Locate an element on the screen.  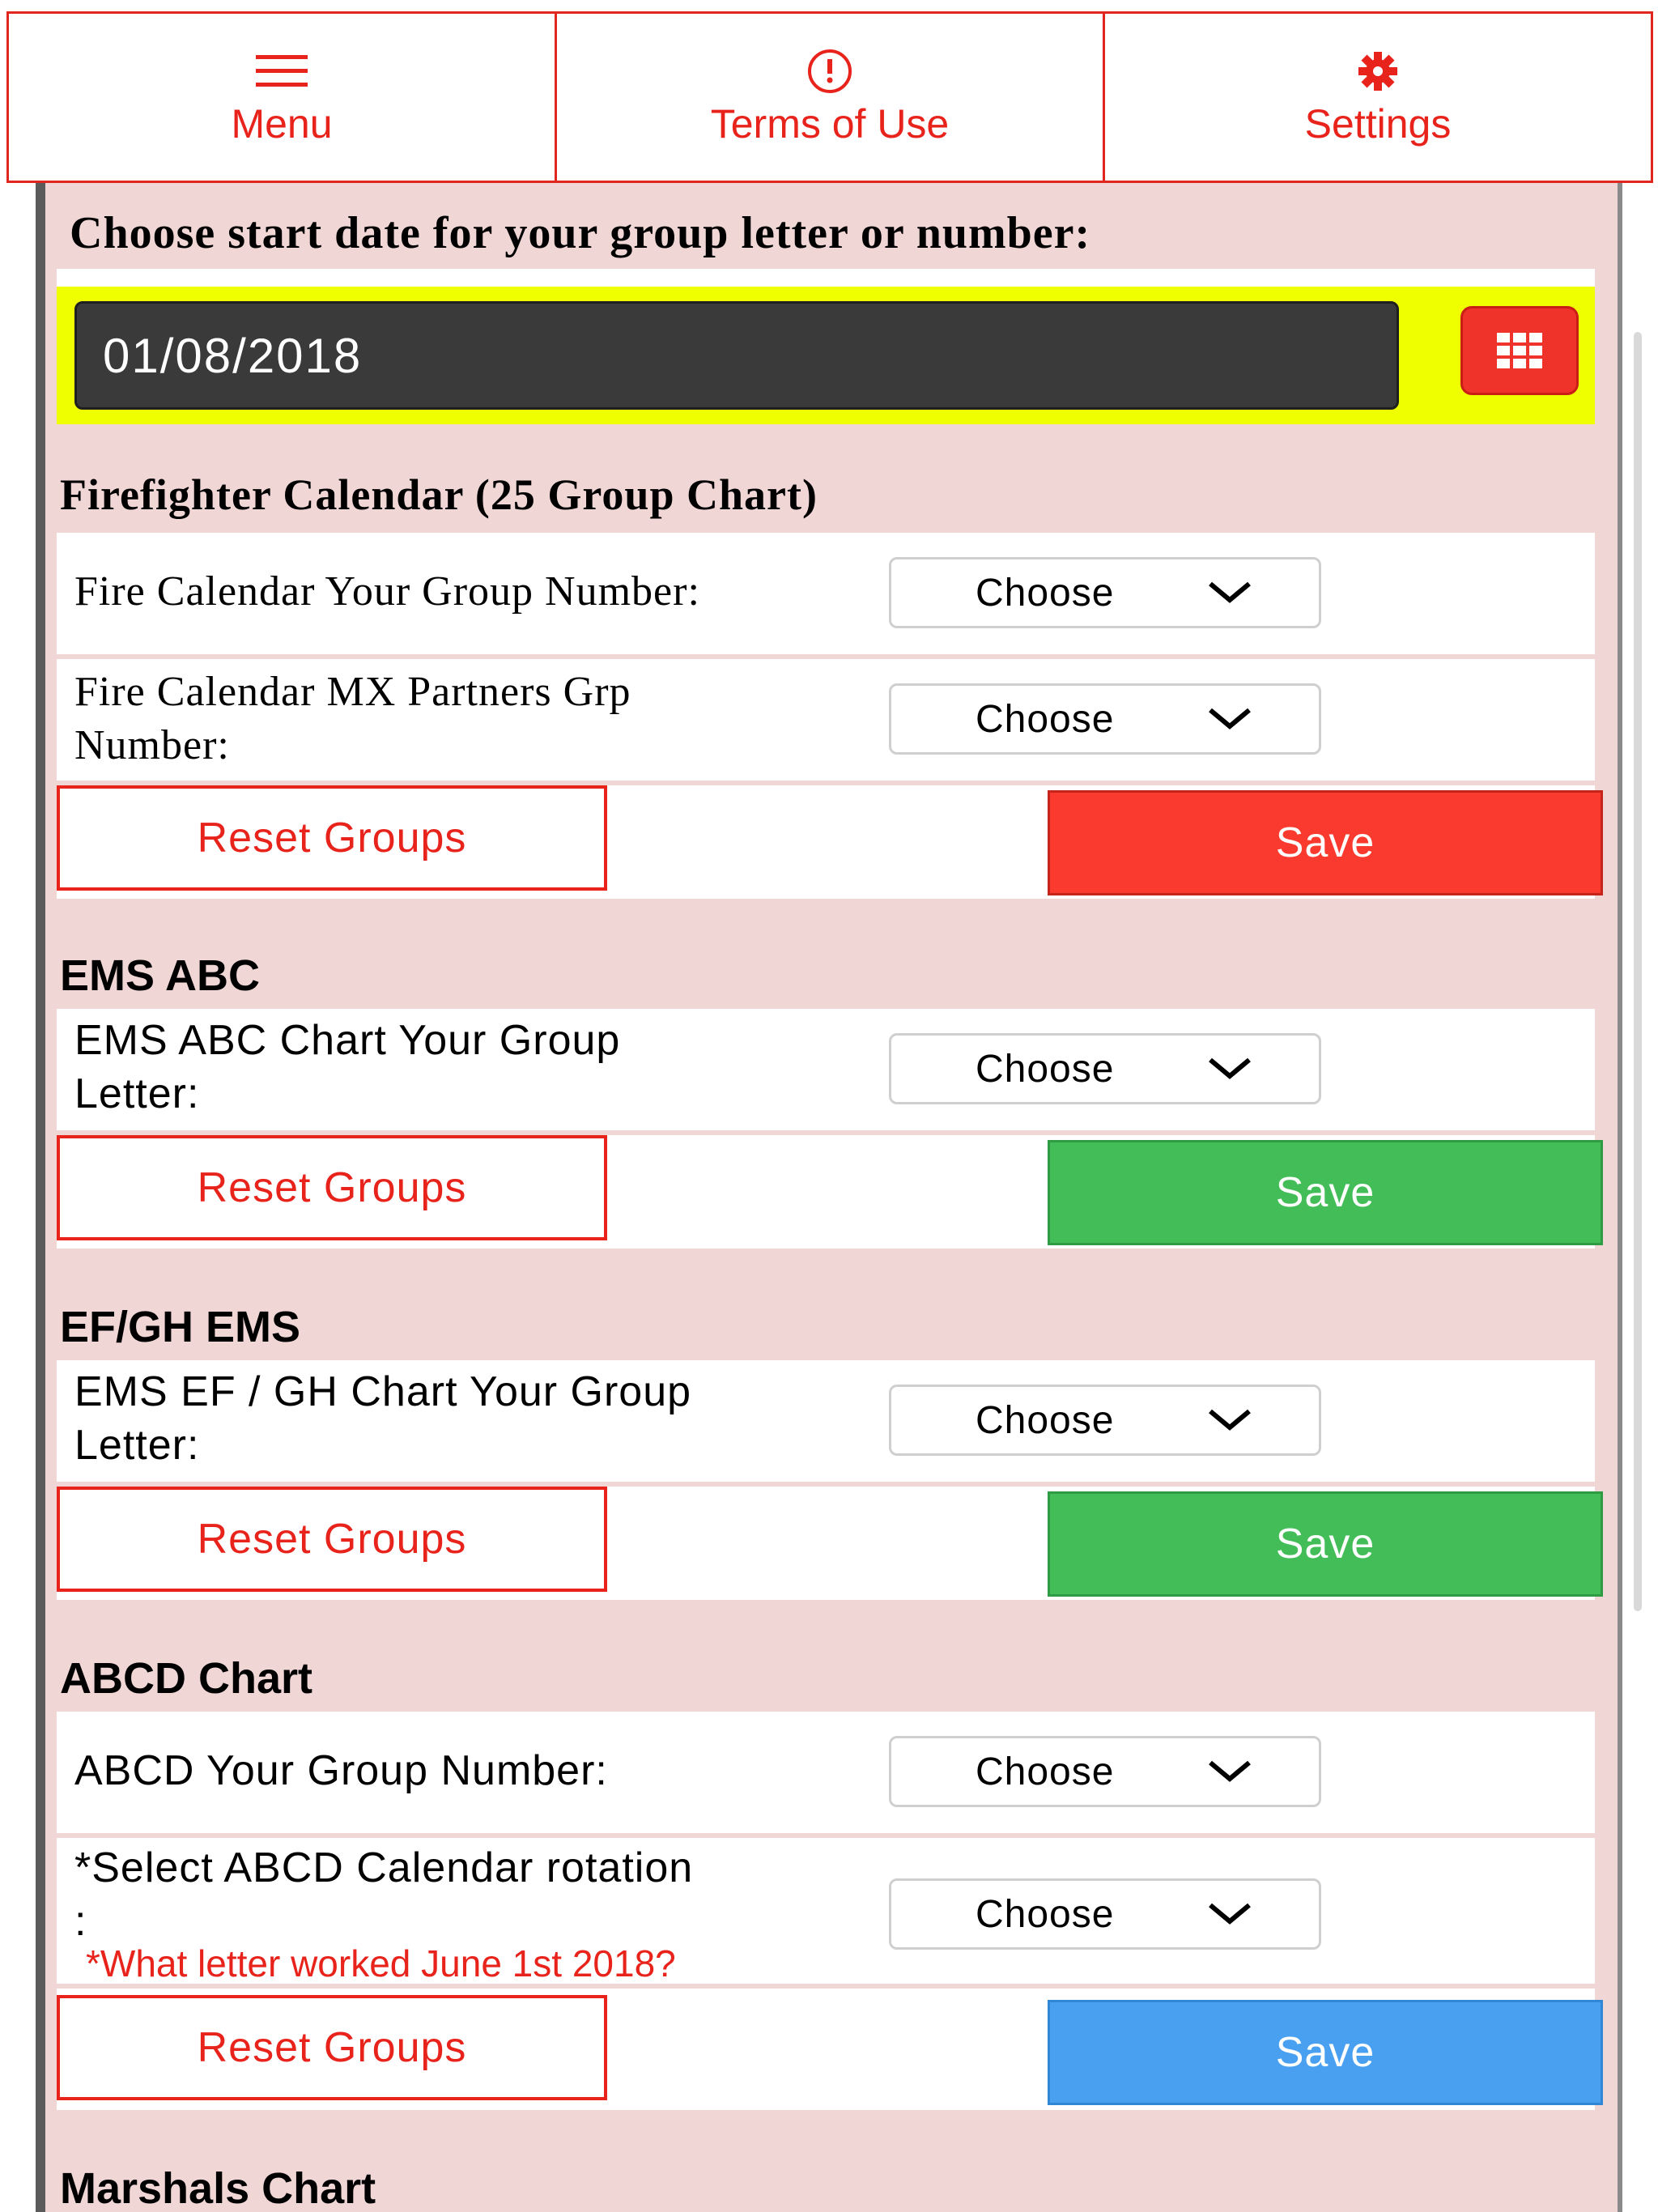
abcd-group-label: ABCD Your Group Number: is located at coordinates (341, 1771).